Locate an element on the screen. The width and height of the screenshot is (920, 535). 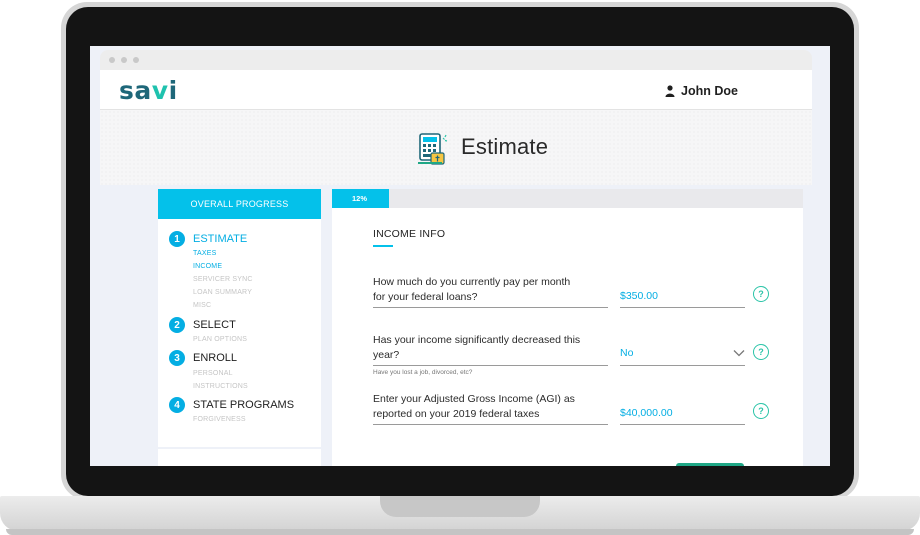
step-state-programs: 4 STATE PROGRAMS is located at coordinates (231, 405).